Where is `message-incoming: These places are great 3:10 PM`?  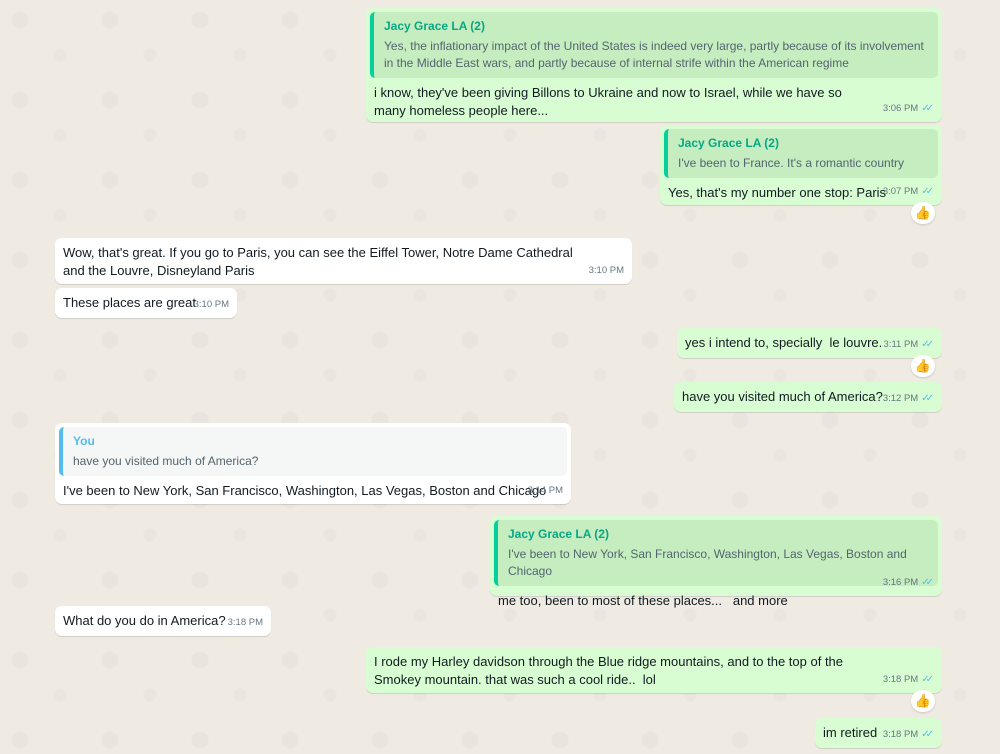 message-incoming: These places are great 3:10 PM is located at coordinates (146, 303).